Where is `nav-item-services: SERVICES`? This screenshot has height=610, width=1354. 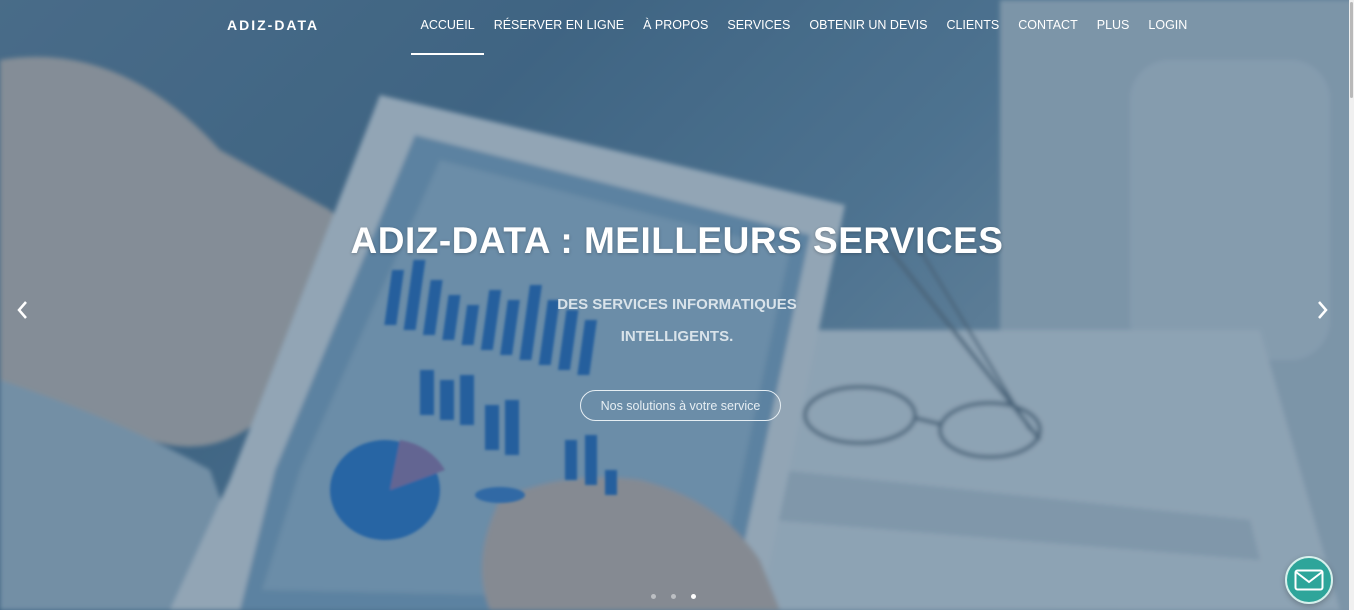
nav-item-services: SERVICES is located at coordinates (759, 28).